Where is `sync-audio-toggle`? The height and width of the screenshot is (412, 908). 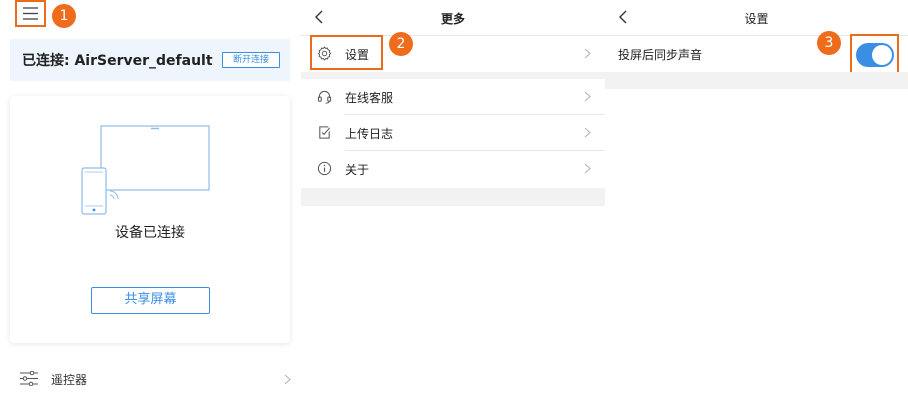 sync-audio-toggle is located at coordinates (875, 55).